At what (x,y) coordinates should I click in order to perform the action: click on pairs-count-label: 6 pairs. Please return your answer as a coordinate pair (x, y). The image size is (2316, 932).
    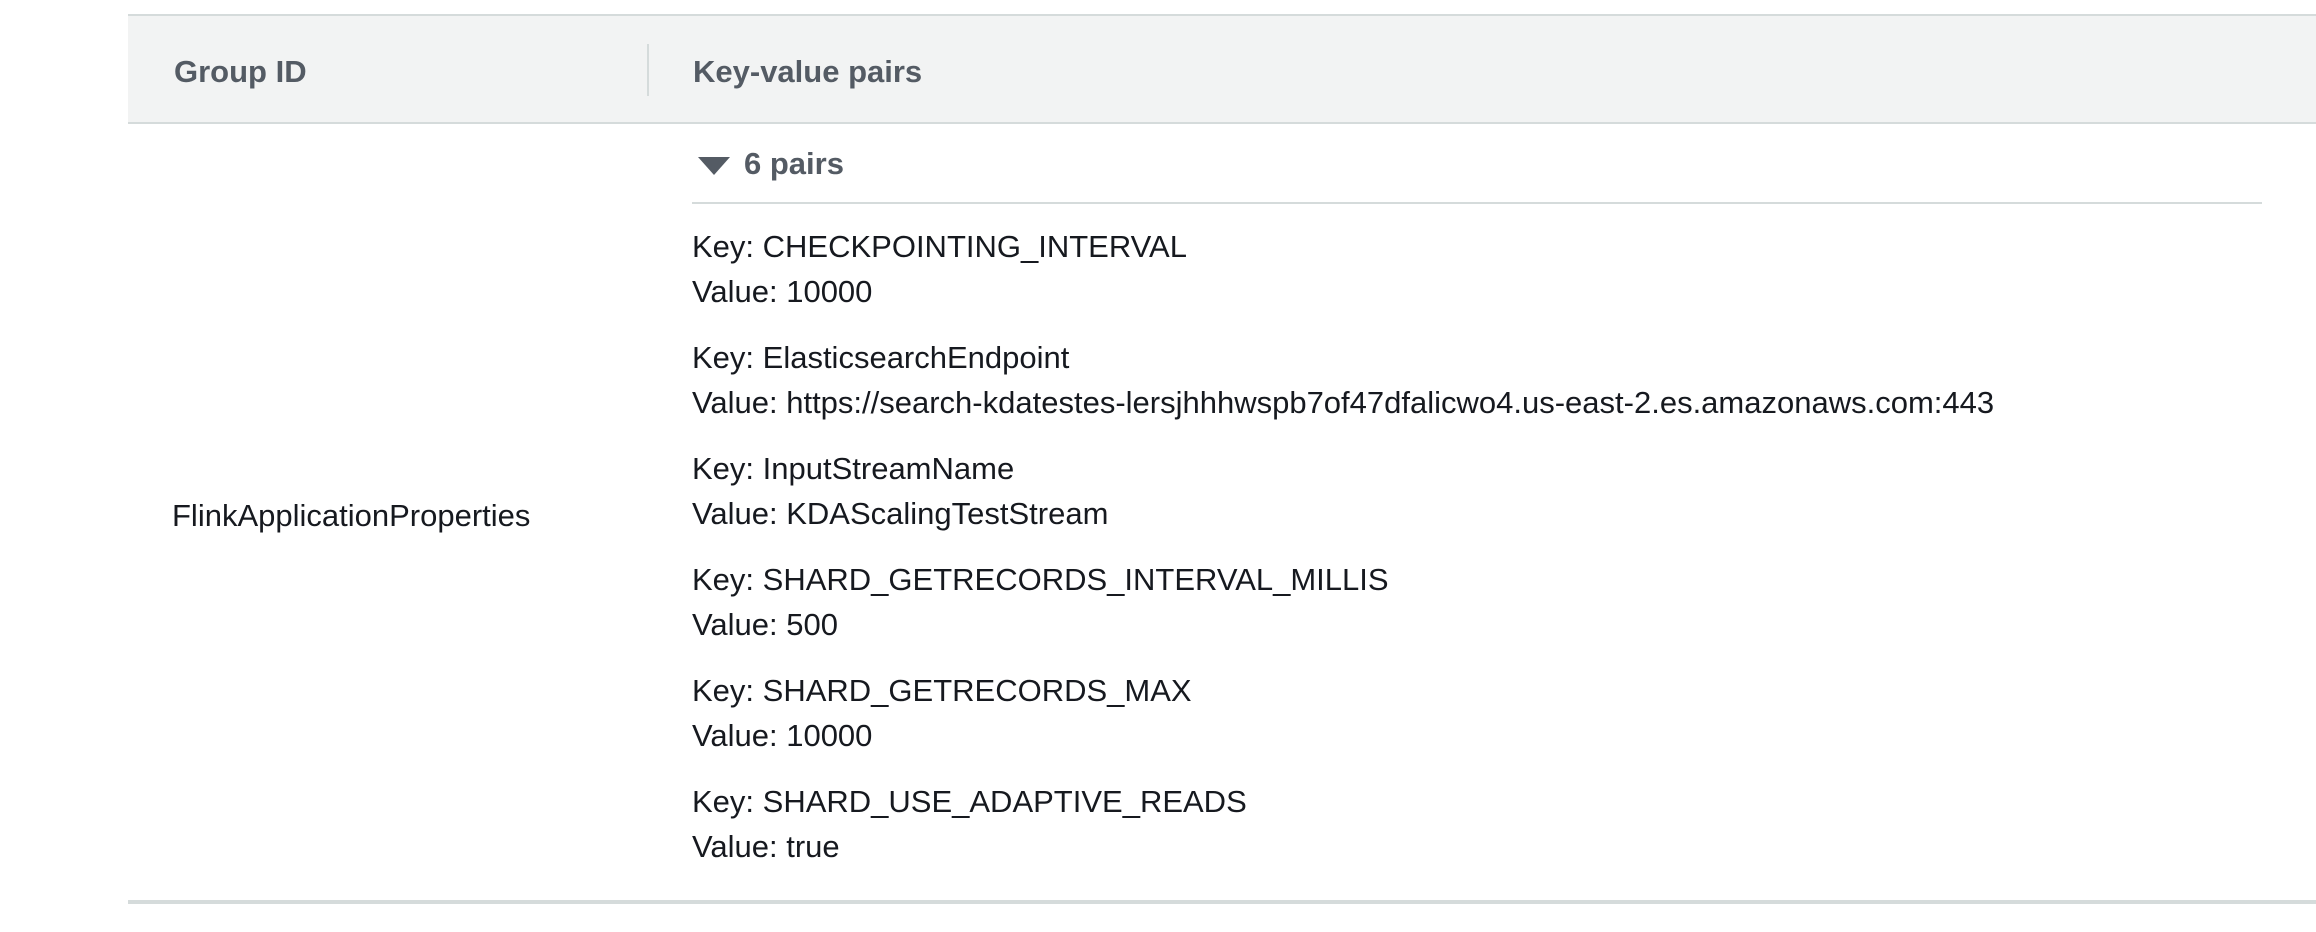
    Looking at the image, I should click on (794, 164).